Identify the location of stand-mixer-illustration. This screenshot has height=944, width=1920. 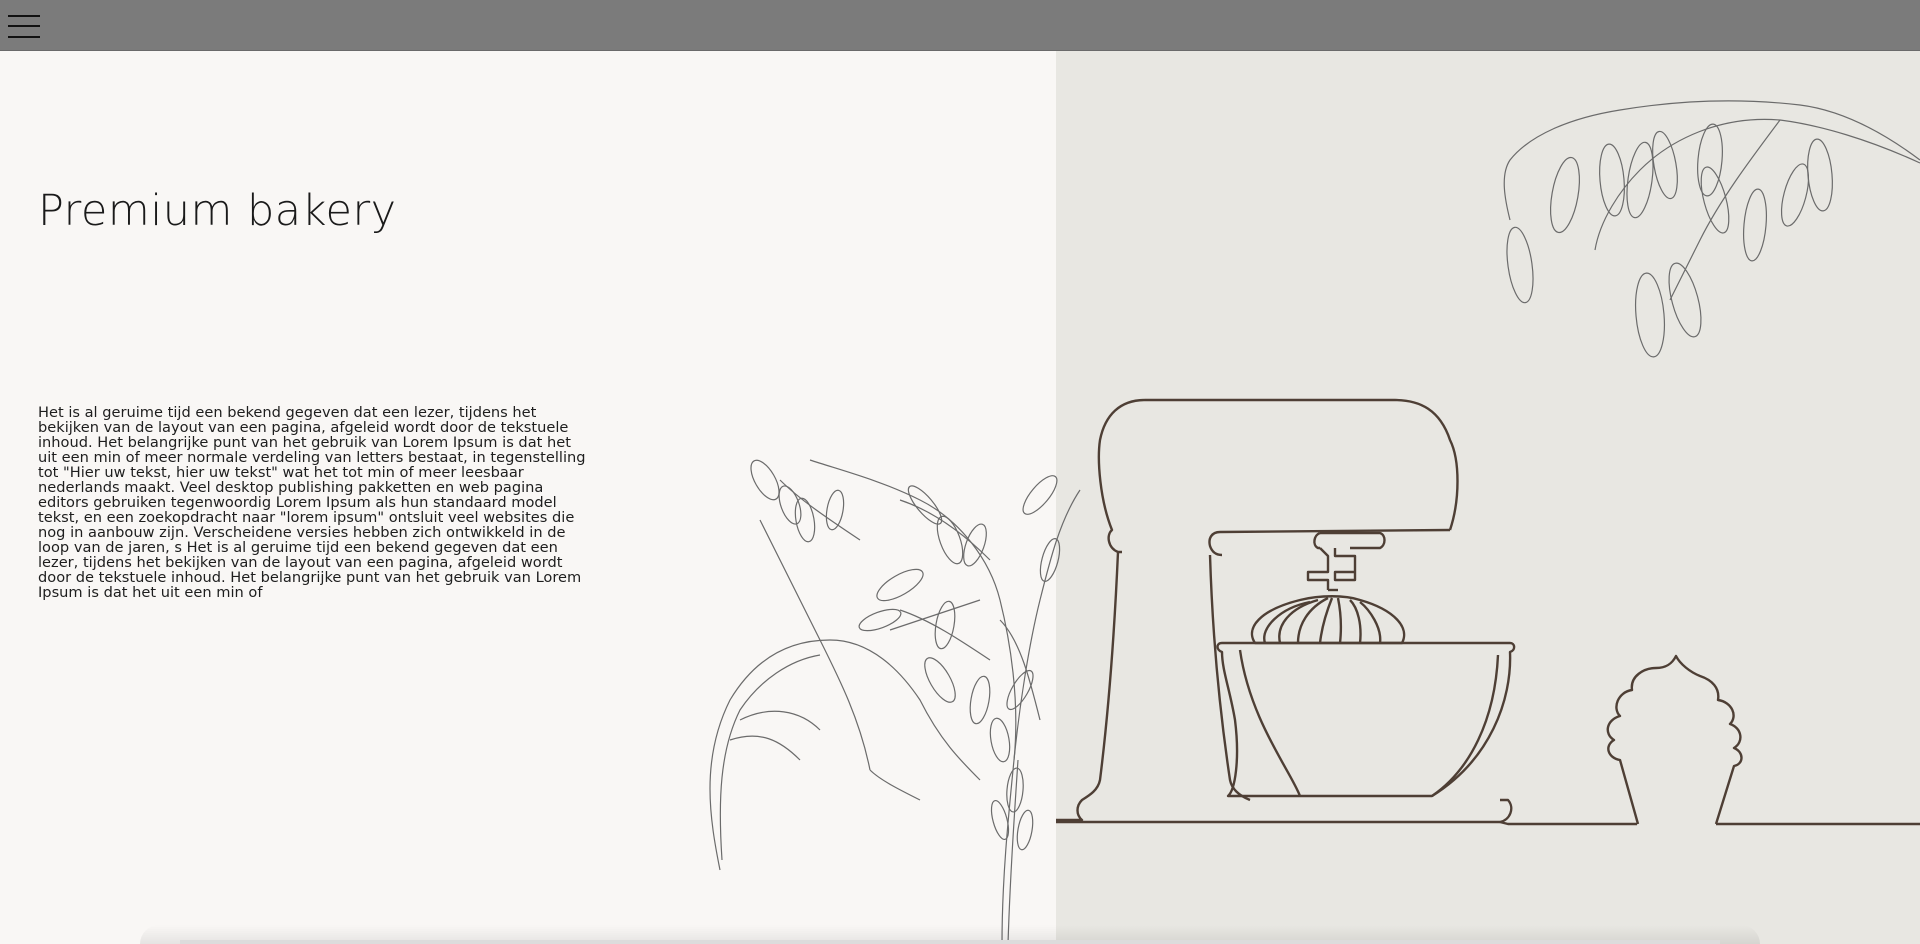
(1346, 612).